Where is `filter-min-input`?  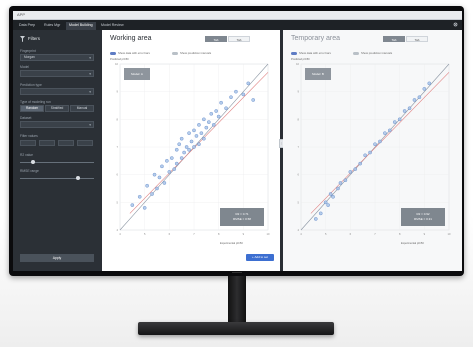 filter-min-input is located at coordinates (28, 143).